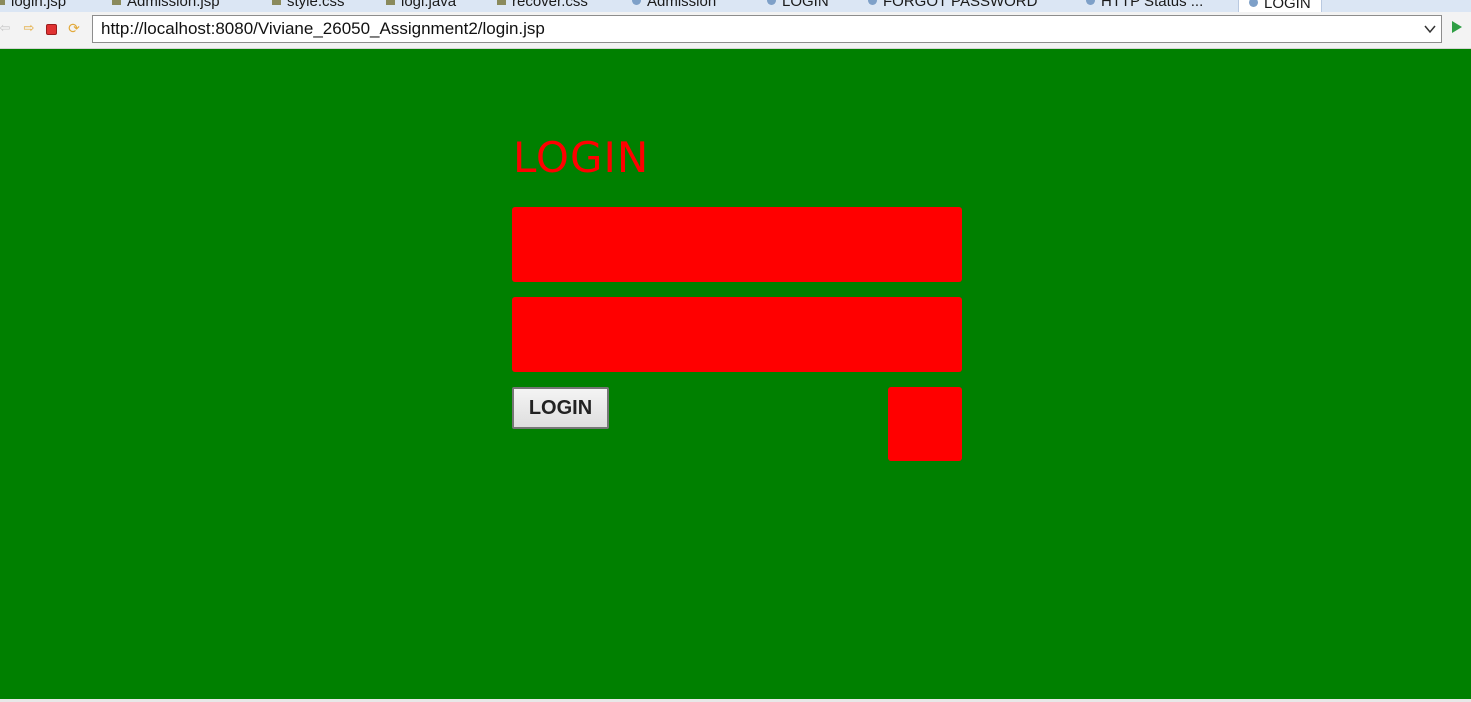 The image size is (1471, 702). What do you see at coordinates (74, 29) in the screenshot?
I see `refresh-icon: ⟳` at bounding box center [74, 29].